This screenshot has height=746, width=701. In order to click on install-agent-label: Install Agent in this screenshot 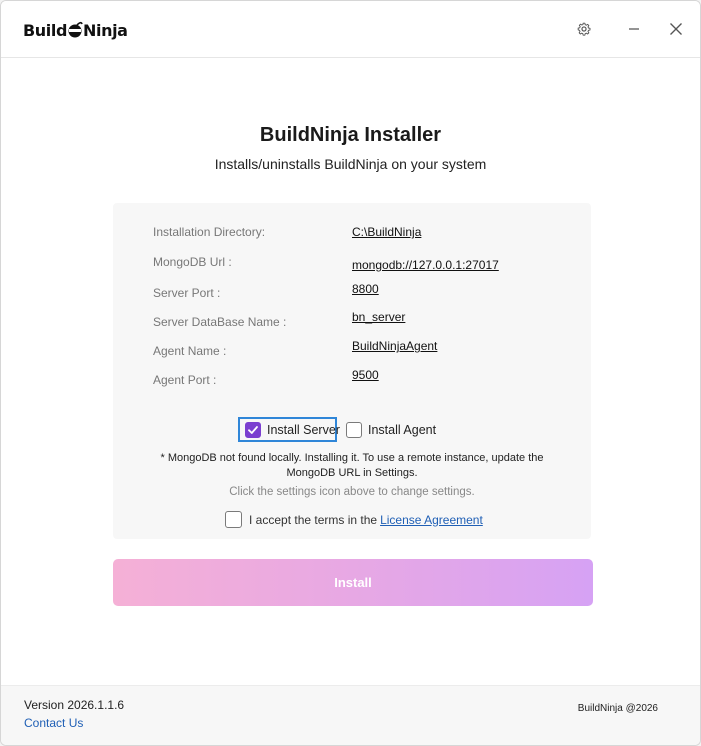, I will do `click(402, 430)`.